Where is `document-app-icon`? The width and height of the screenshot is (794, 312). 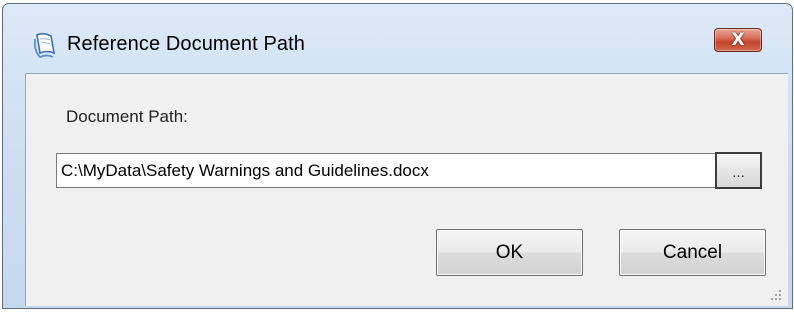
document-app-icon is located at coordinates (45, 46).